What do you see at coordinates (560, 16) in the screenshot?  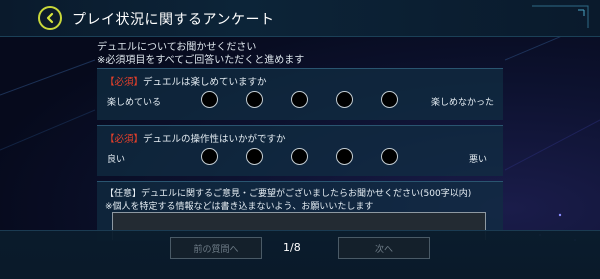 I see `corner-ornament-icon` at bounding box center [560, 16].